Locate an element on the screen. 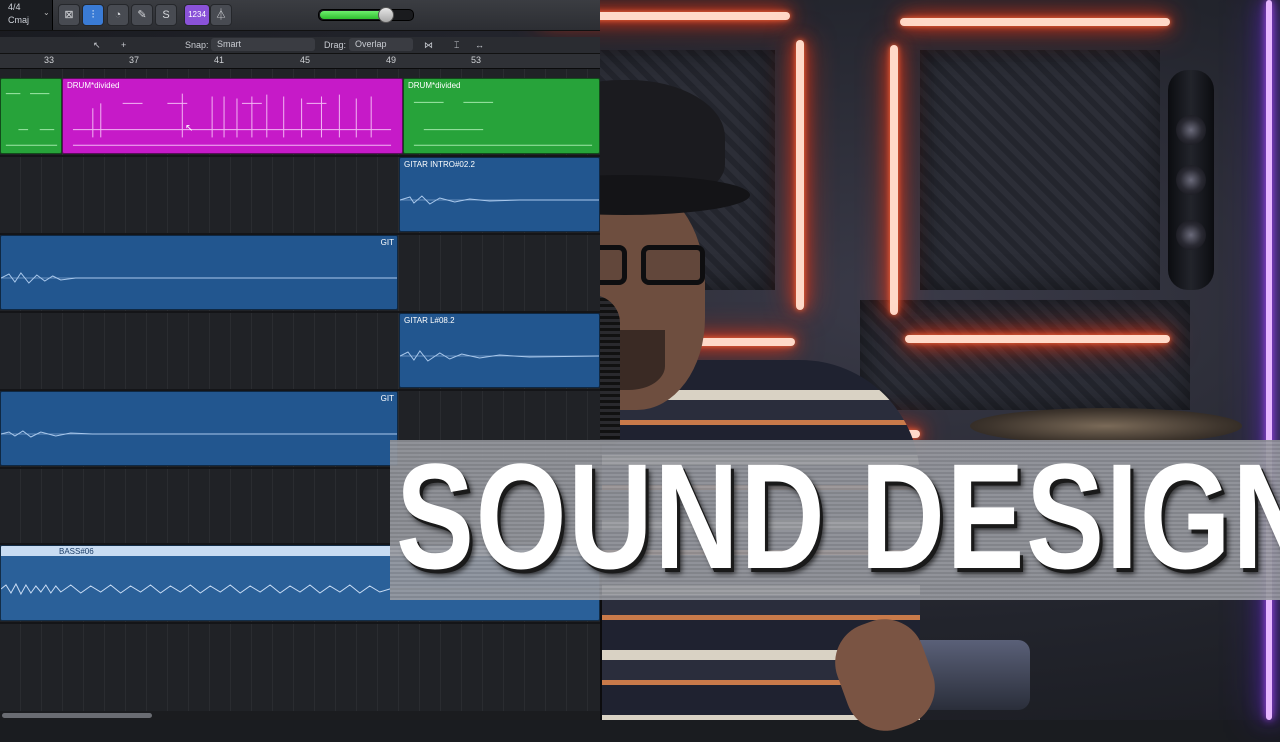 The height and width of the screenshot is (742, 1280). mouse-cursor-icon: ↖ is located at coordinates (189, 128).